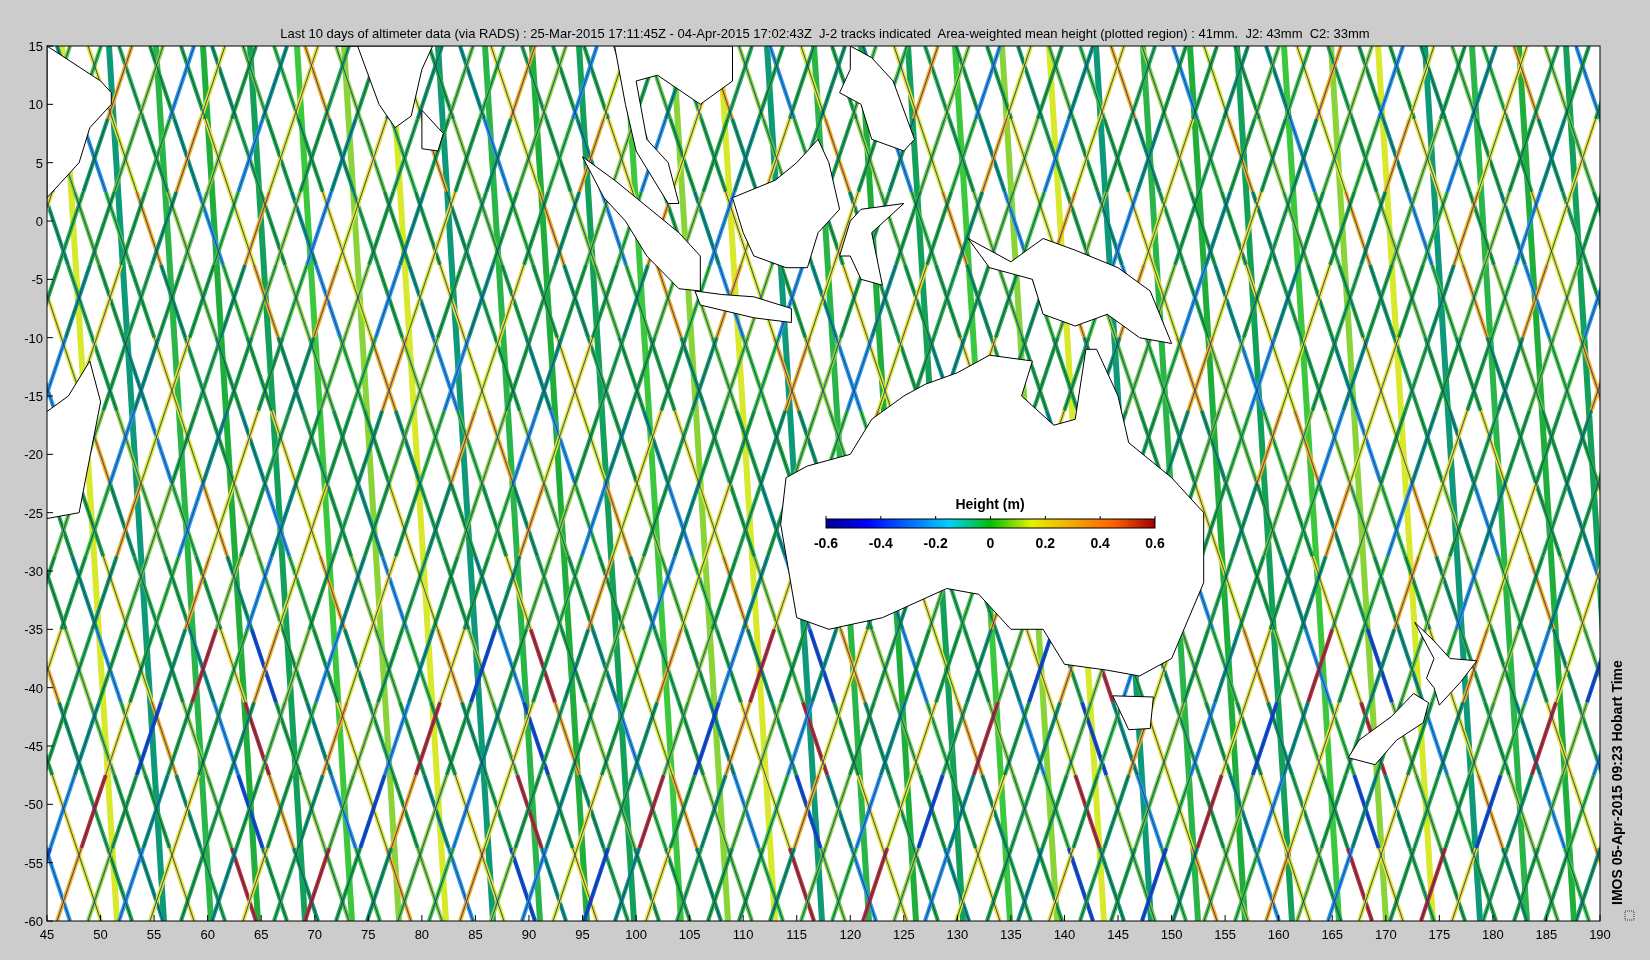 This screenshot has width=1650, height=960. Describe the element at coordinates (33, 338) in the screenshot. I see `axis-tick-label: -10` at that location.